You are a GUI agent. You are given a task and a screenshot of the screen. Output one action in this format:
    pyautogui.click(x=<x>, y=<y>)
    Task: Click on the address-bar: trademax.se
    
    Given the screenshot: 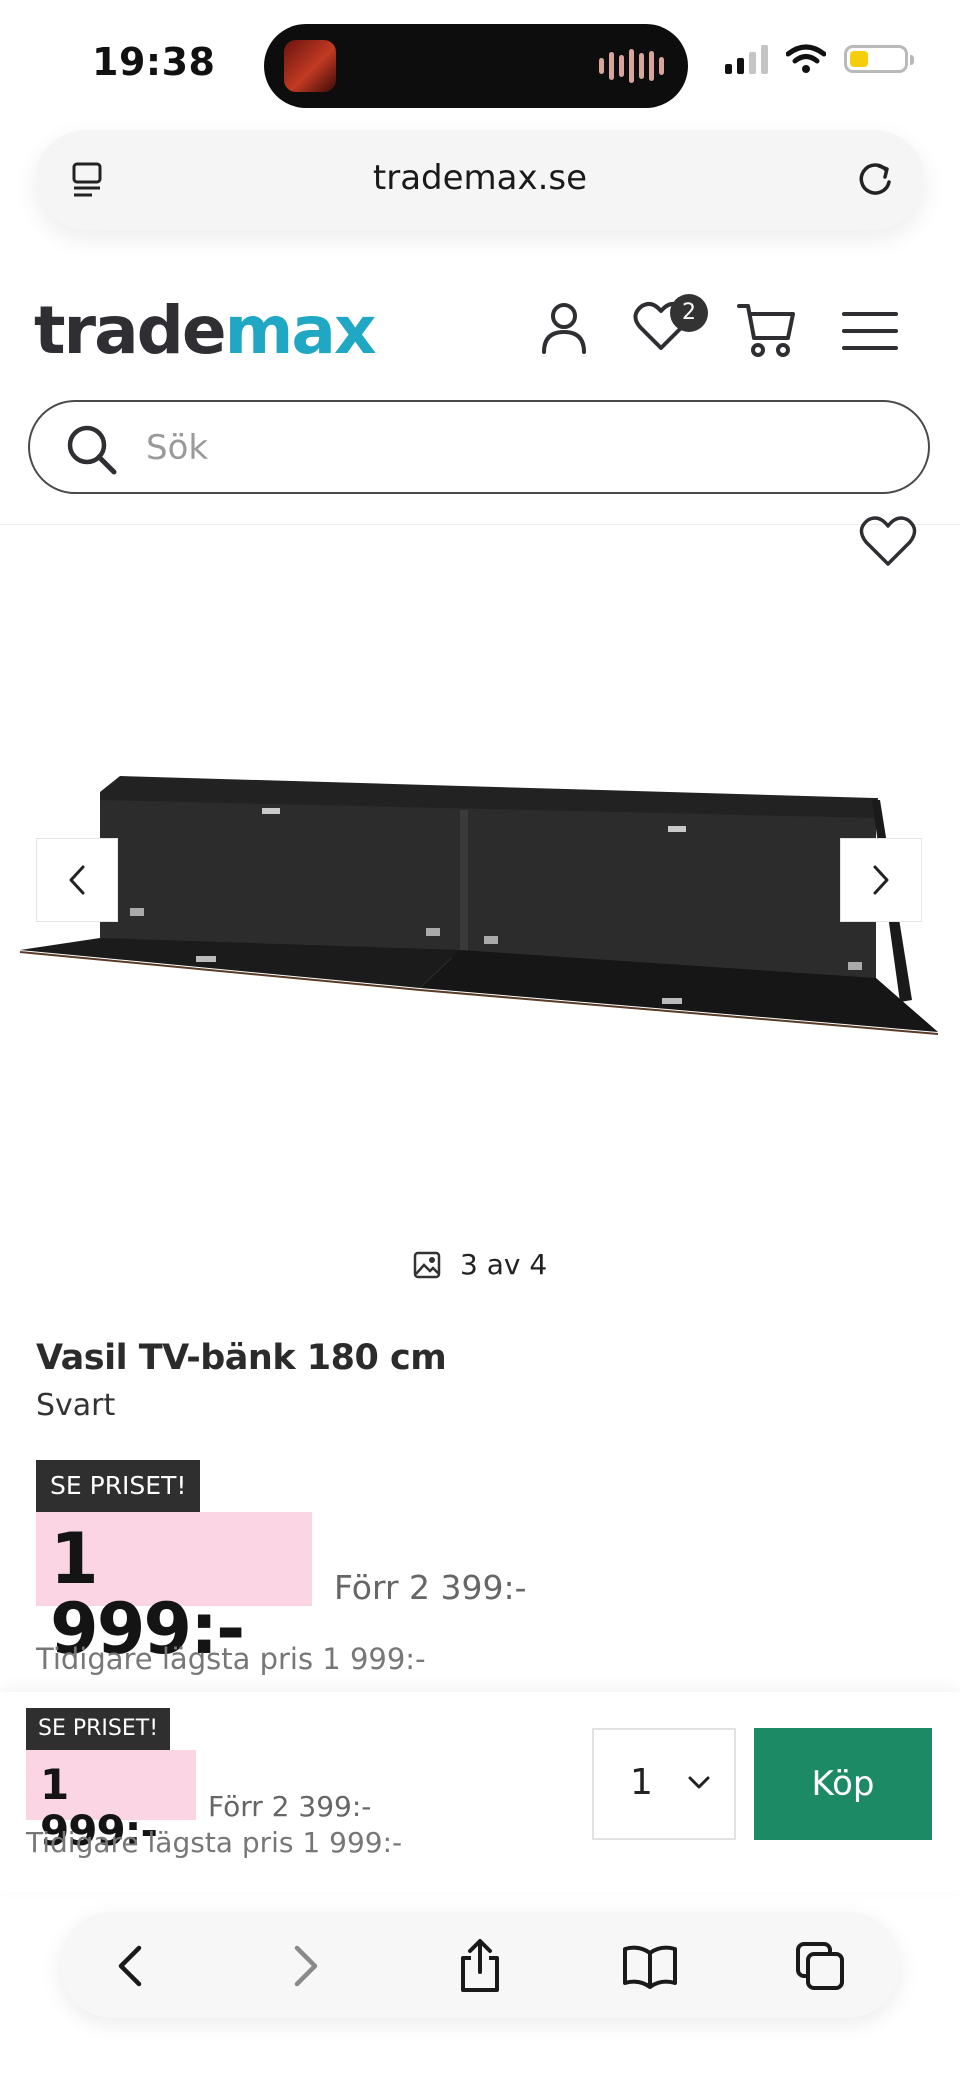 What is the action you would take?
    pyautogui.click(x=480, y=180)
    